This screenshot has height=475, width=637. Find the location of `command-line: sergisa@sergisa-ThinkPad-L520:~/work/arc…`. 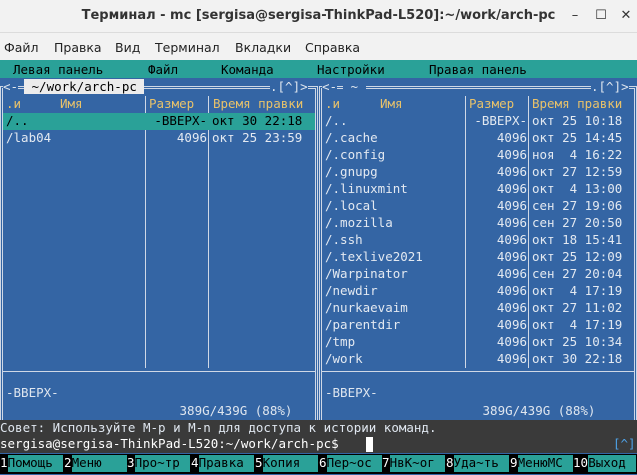

command-line: sergisa@sergisa-ThinkPad-L520:~/work/arc… is located at coordinates (318, 444).